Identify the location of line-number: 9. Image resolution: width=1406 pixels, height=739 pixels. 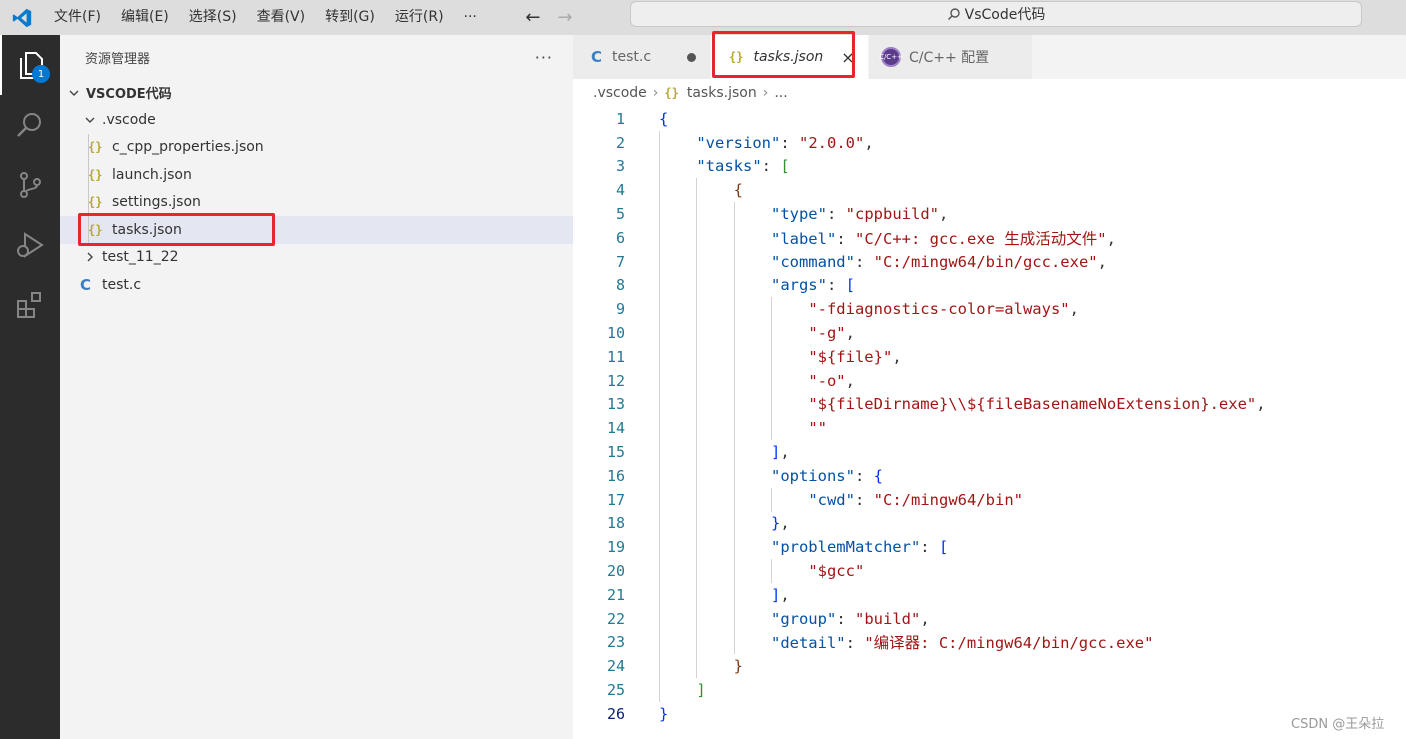
(620, 309).